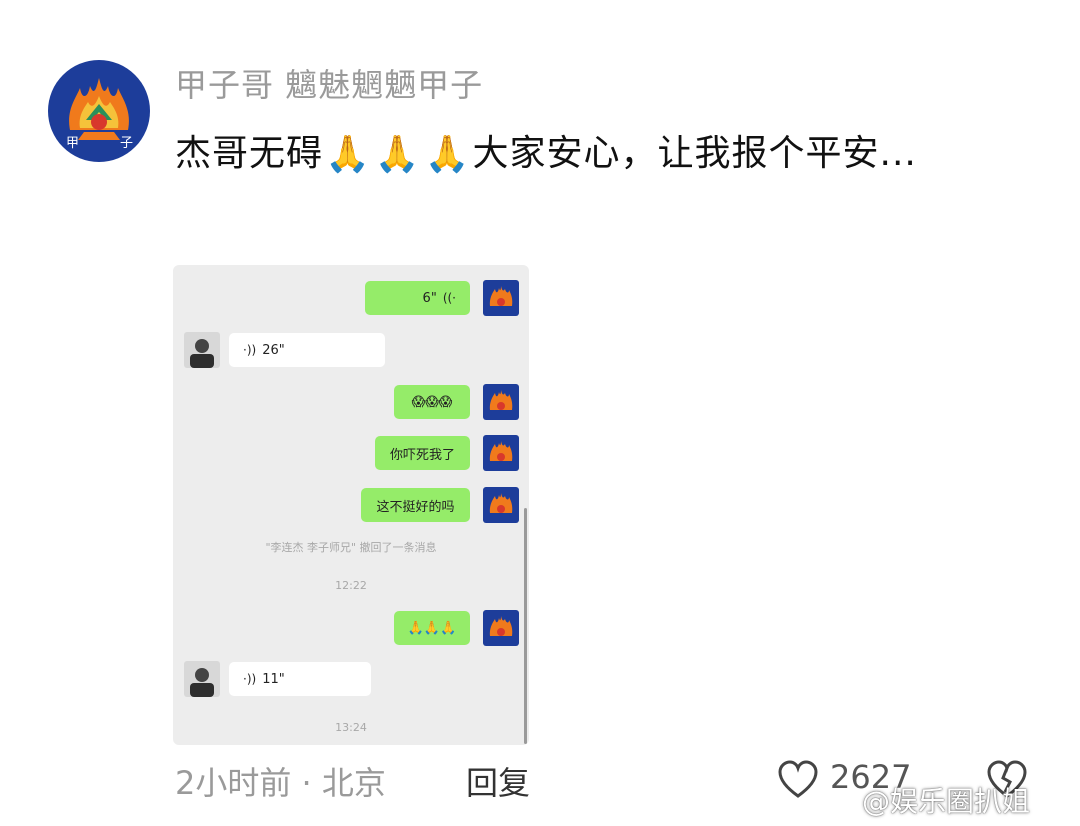 This screenshot has width=1080, height=826. What do you see at coordinates (422, 453) in the screenshot?
I see `text-bubble-sent: 你吓死我了` at bounding box center [422, 453].